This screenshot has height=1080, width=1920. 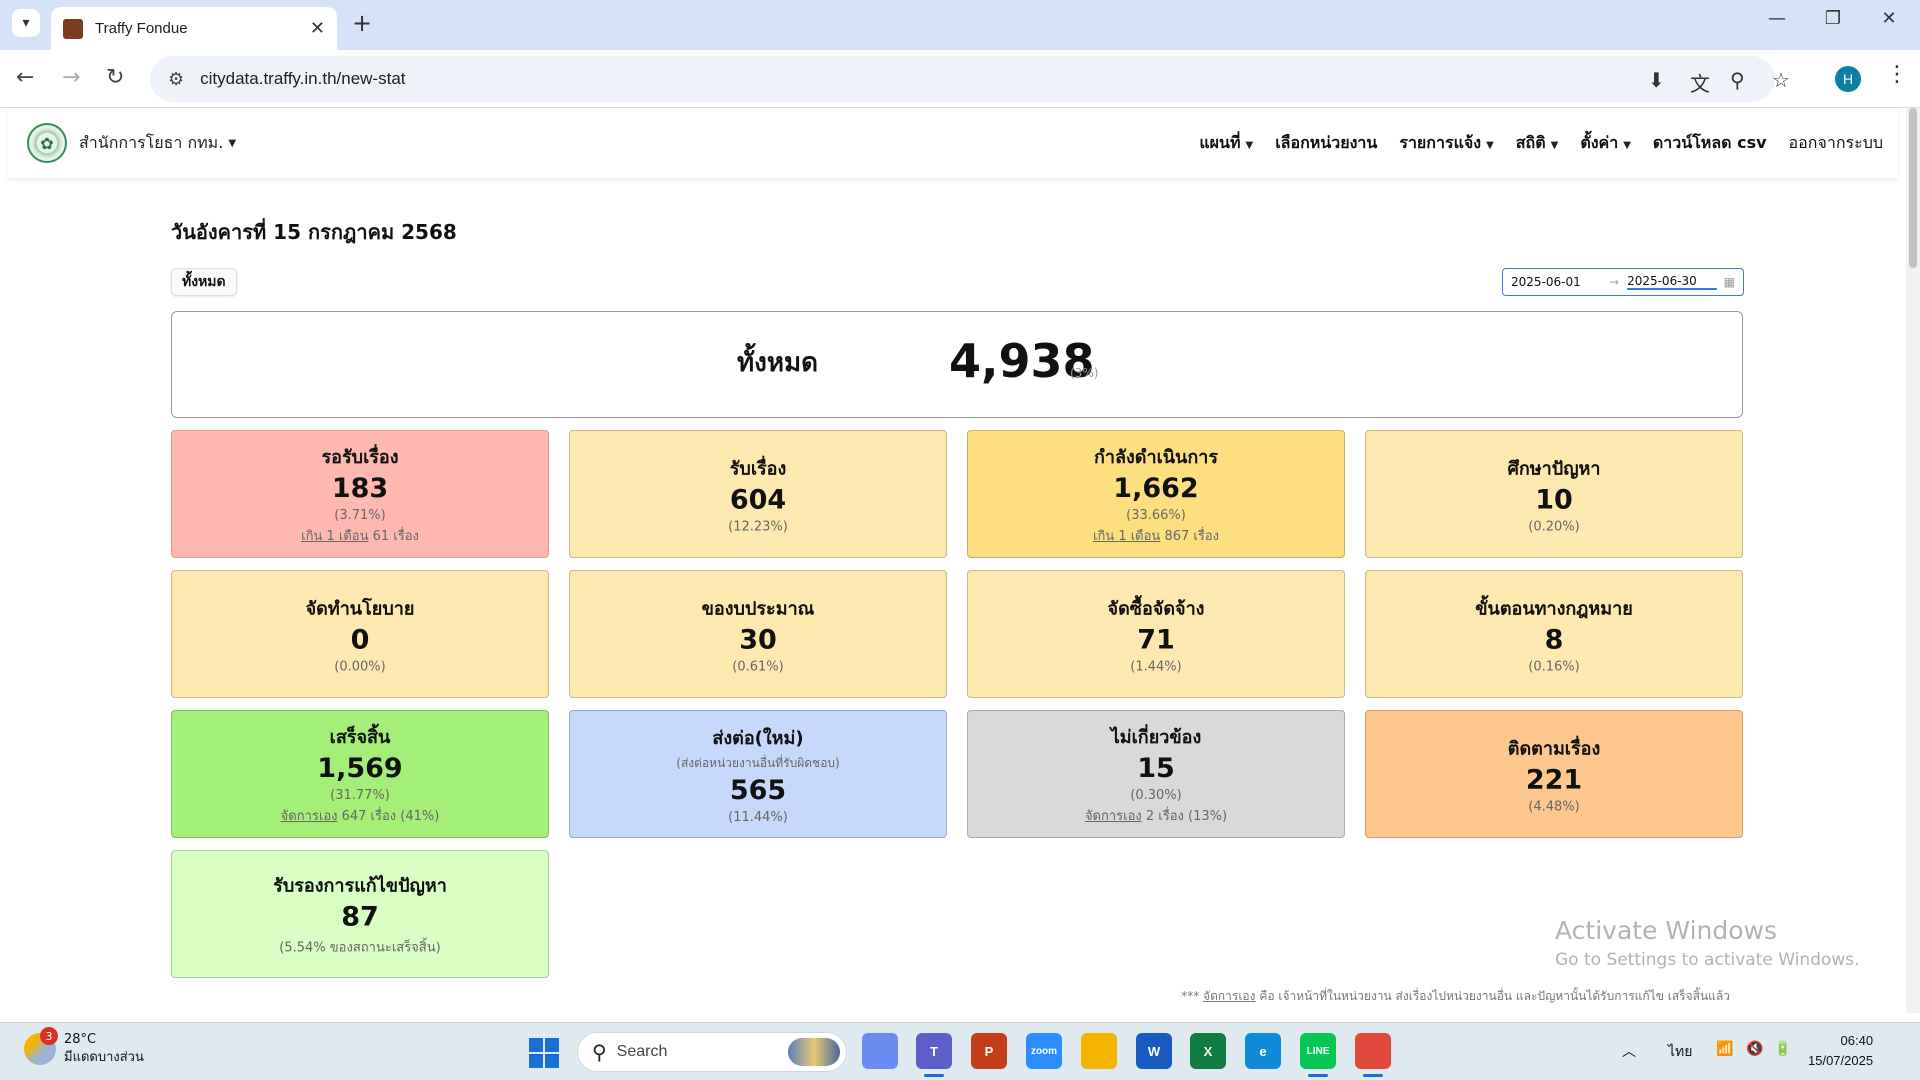 I want to click on nav-item-1: เลือกหน่วยงาน, so click(x=1326, y=143).